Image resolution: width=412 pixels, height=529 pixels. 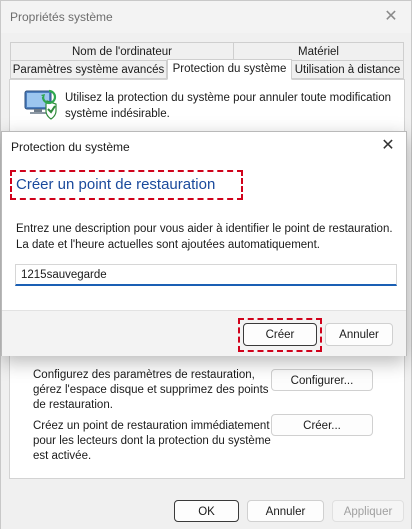 I want to click on dialog-create-button: Créer, so click(x=280, y=334).